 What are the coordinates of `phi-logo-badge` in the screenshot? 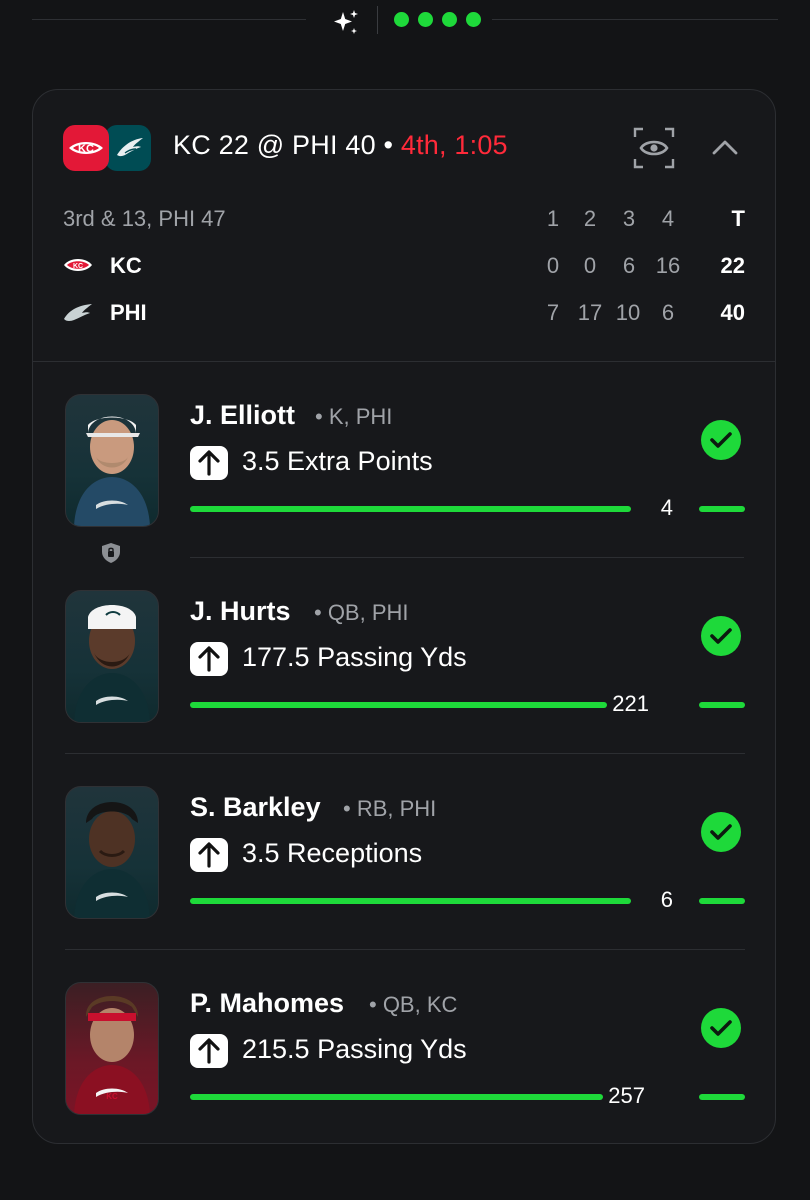 It's located at (128, 148).